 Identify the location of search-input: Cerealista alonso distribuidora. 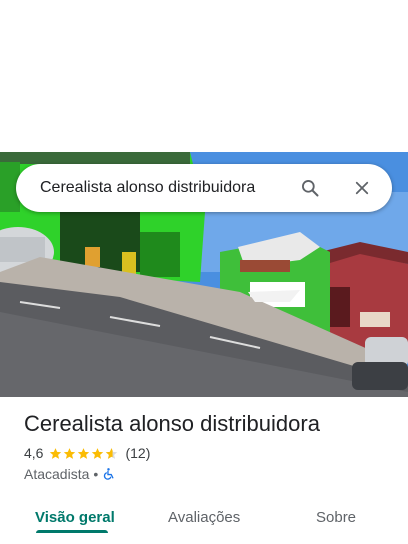
(157, 188).